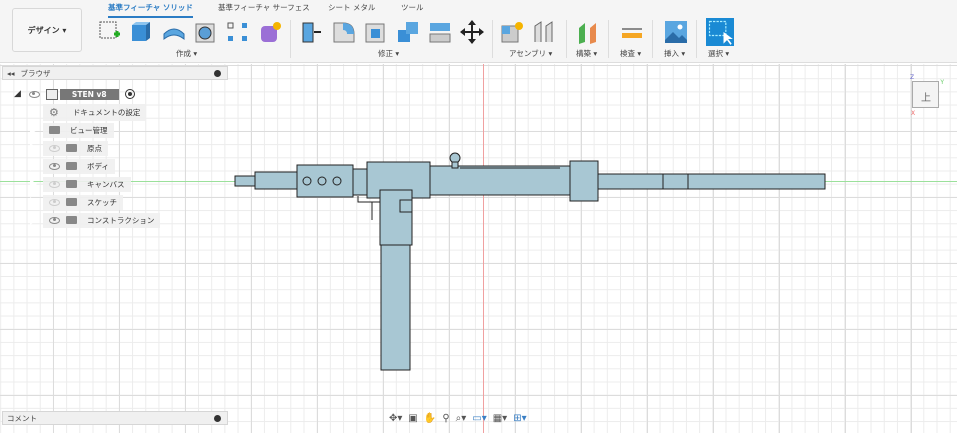  Describe the element at coordinates (500, 418) in the screenshot. I see `grid-settings-icon: ▦▾` at that location.